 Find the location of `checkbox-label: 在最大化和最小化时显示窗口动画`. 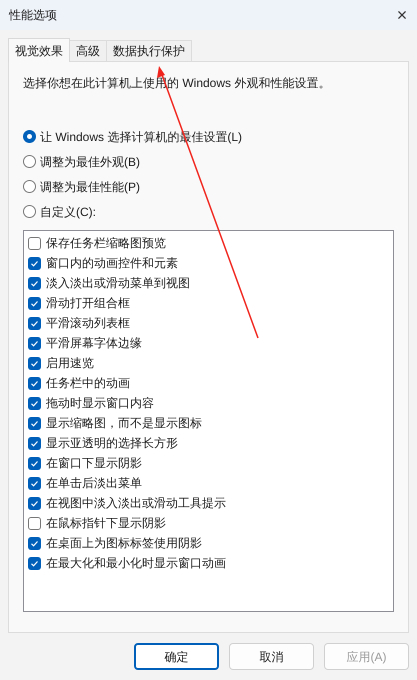

checkbox-label: 在最大化和最小化时显示窗口动画 is located at coordinates (136, 563).